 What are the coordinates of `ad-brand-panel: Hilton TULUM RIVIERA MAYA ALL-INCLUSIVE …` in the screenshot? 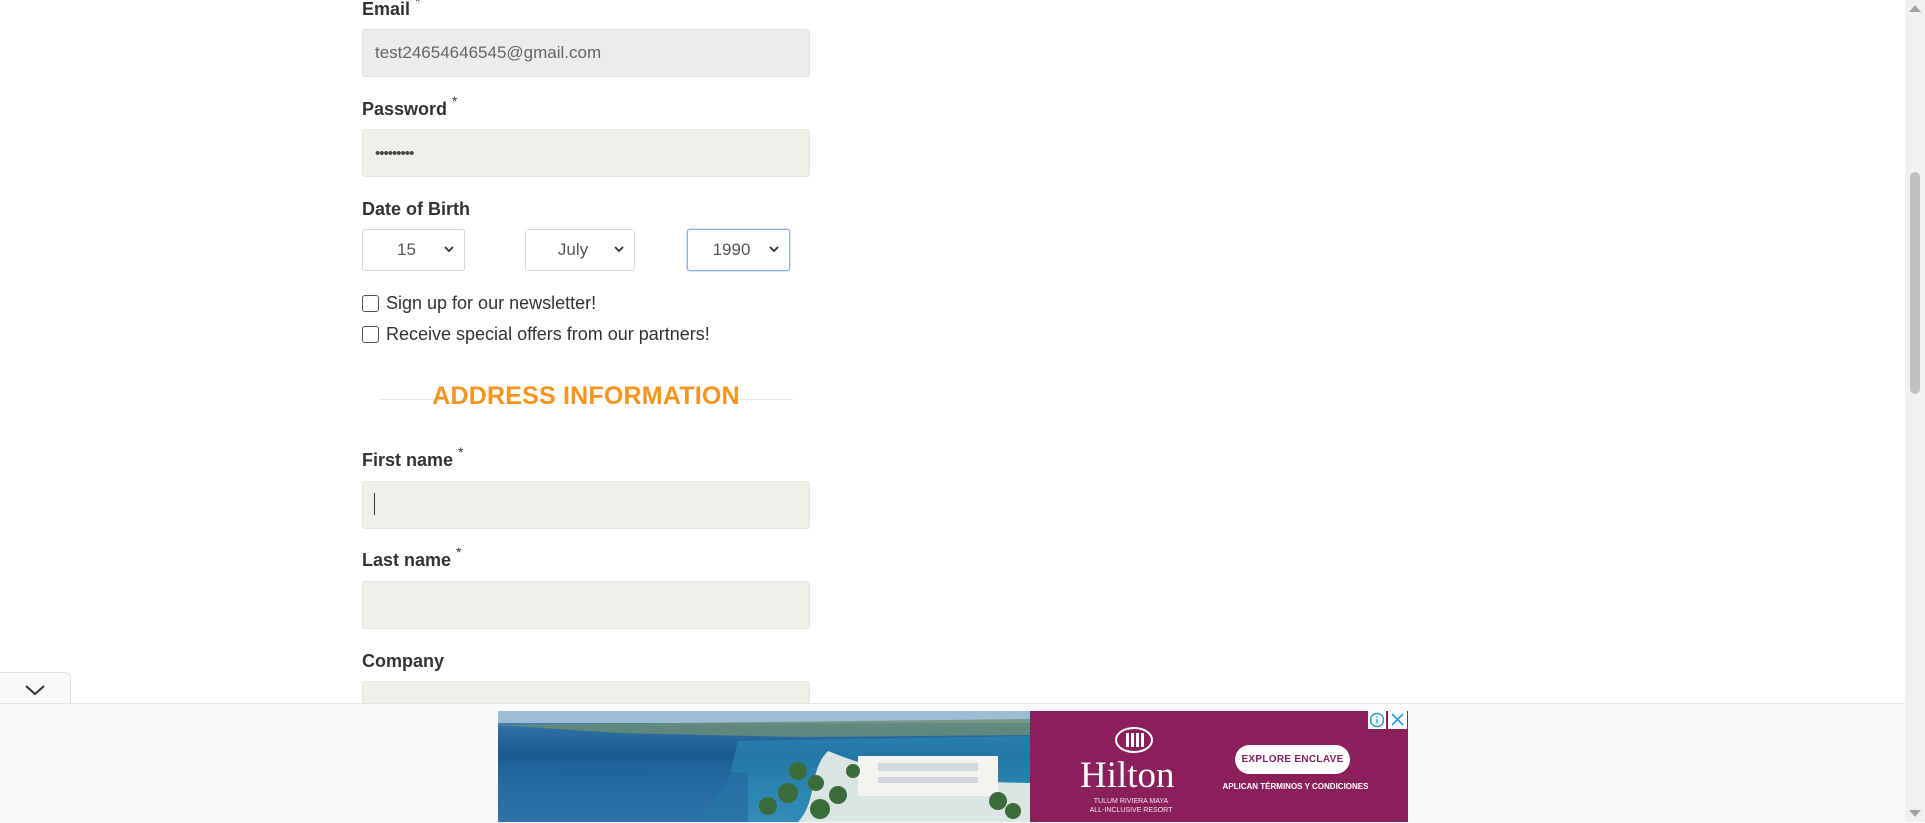 It's located at (1219, 766).